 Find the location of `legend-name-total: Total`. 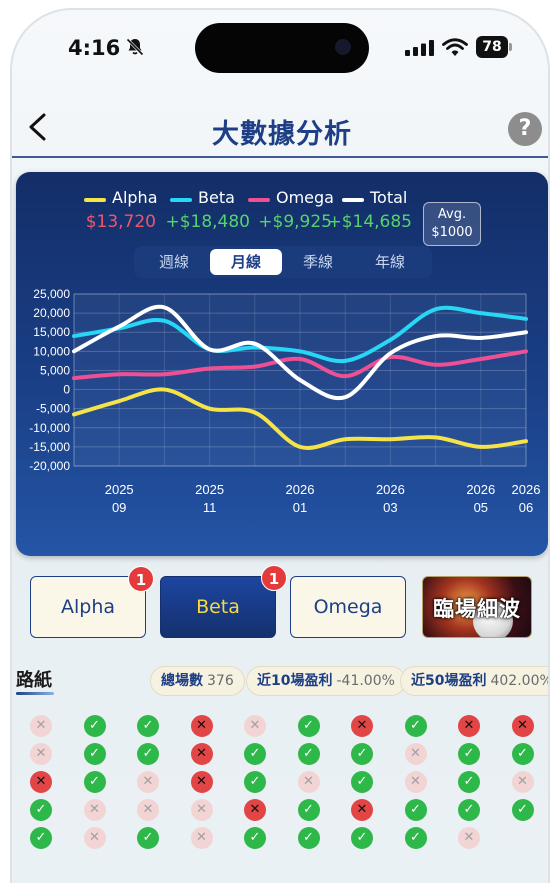

legend-name-total: Total is located at coordinates (389, 197).